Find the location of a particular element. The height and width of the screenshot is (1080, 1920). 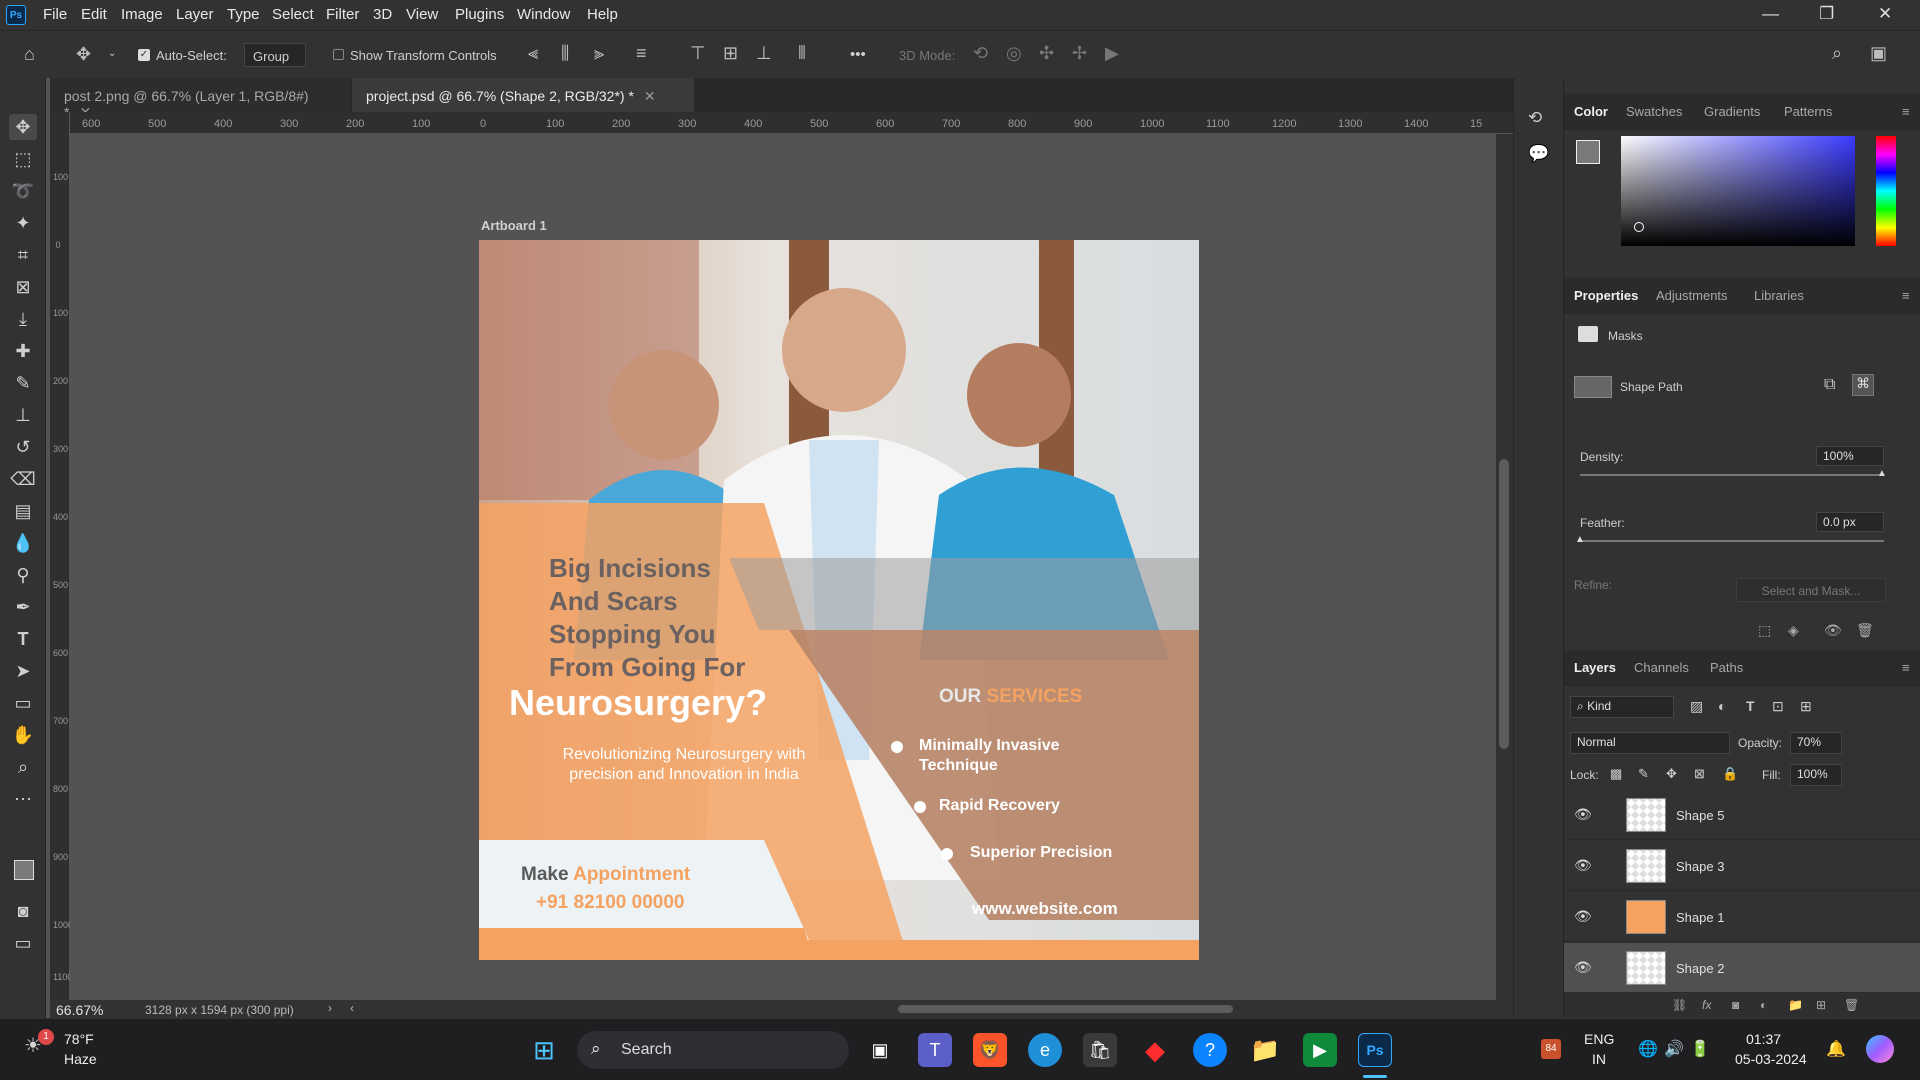

add-mask-icon: ⧉ is located at coordinates (1829, 385).